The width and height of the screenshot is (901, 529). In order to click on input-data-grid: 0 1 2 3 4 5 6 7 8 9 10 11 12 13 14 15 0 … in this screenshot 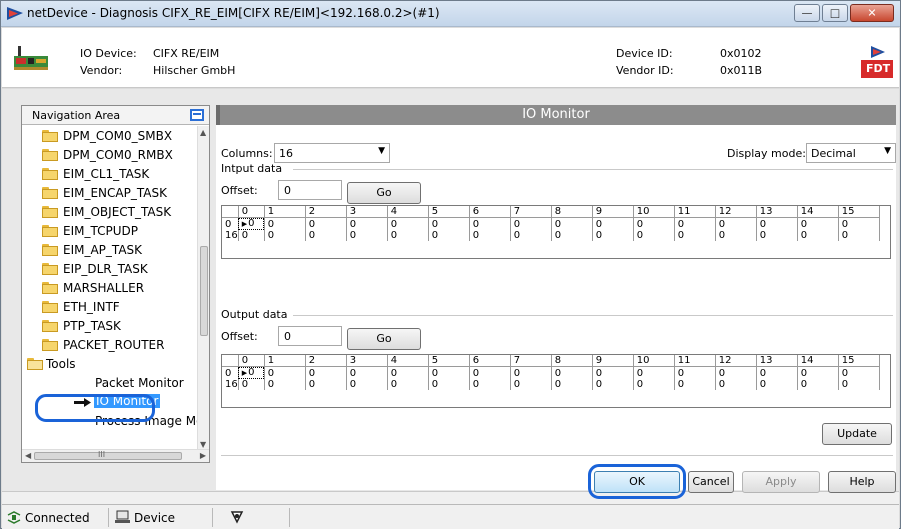, I will do `click(556, 232)`.